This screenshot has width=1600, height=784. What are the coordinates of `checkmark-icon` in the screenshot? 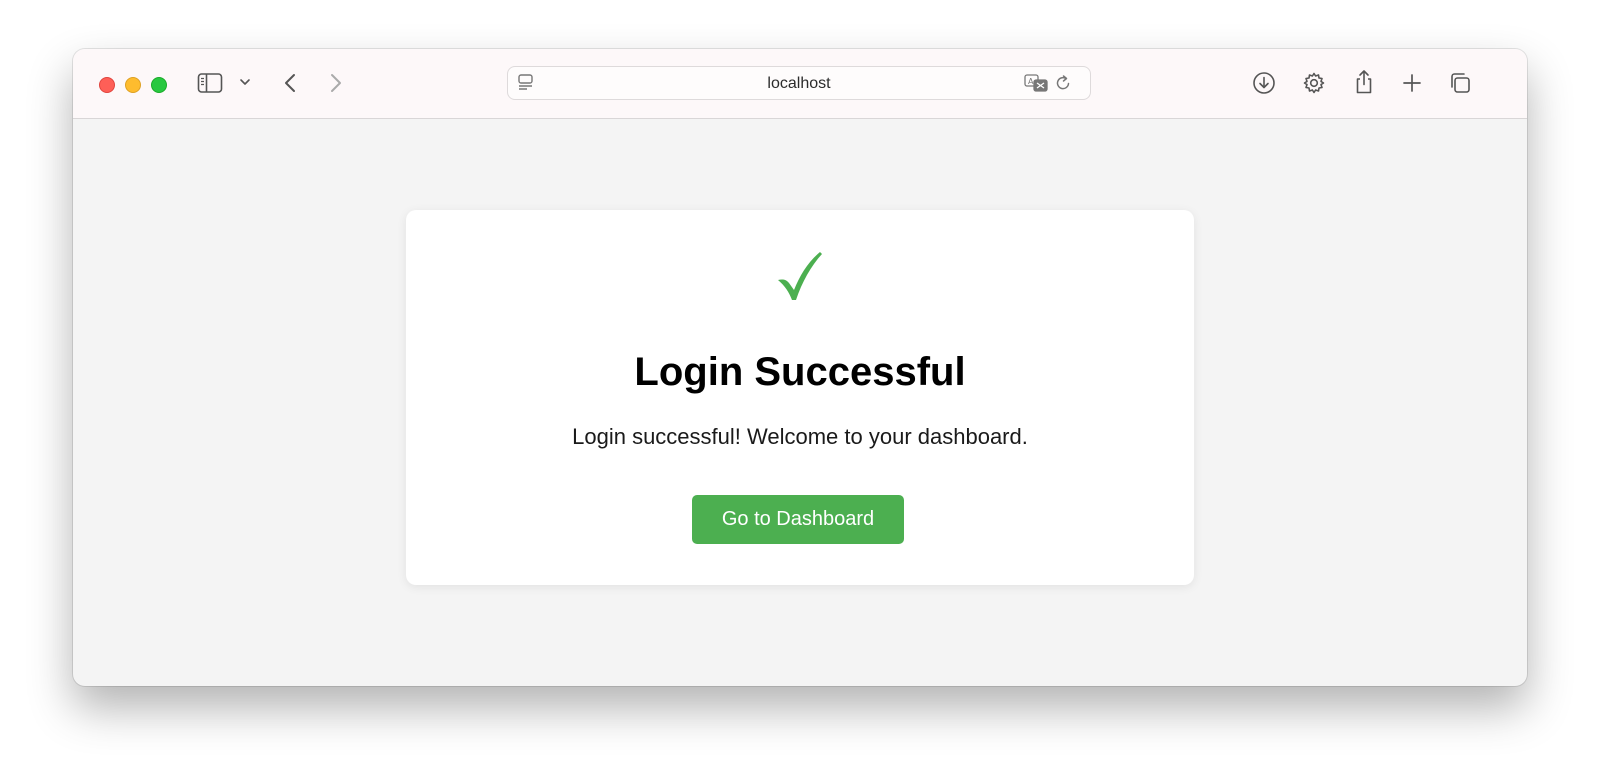 It's located at (800, 278).